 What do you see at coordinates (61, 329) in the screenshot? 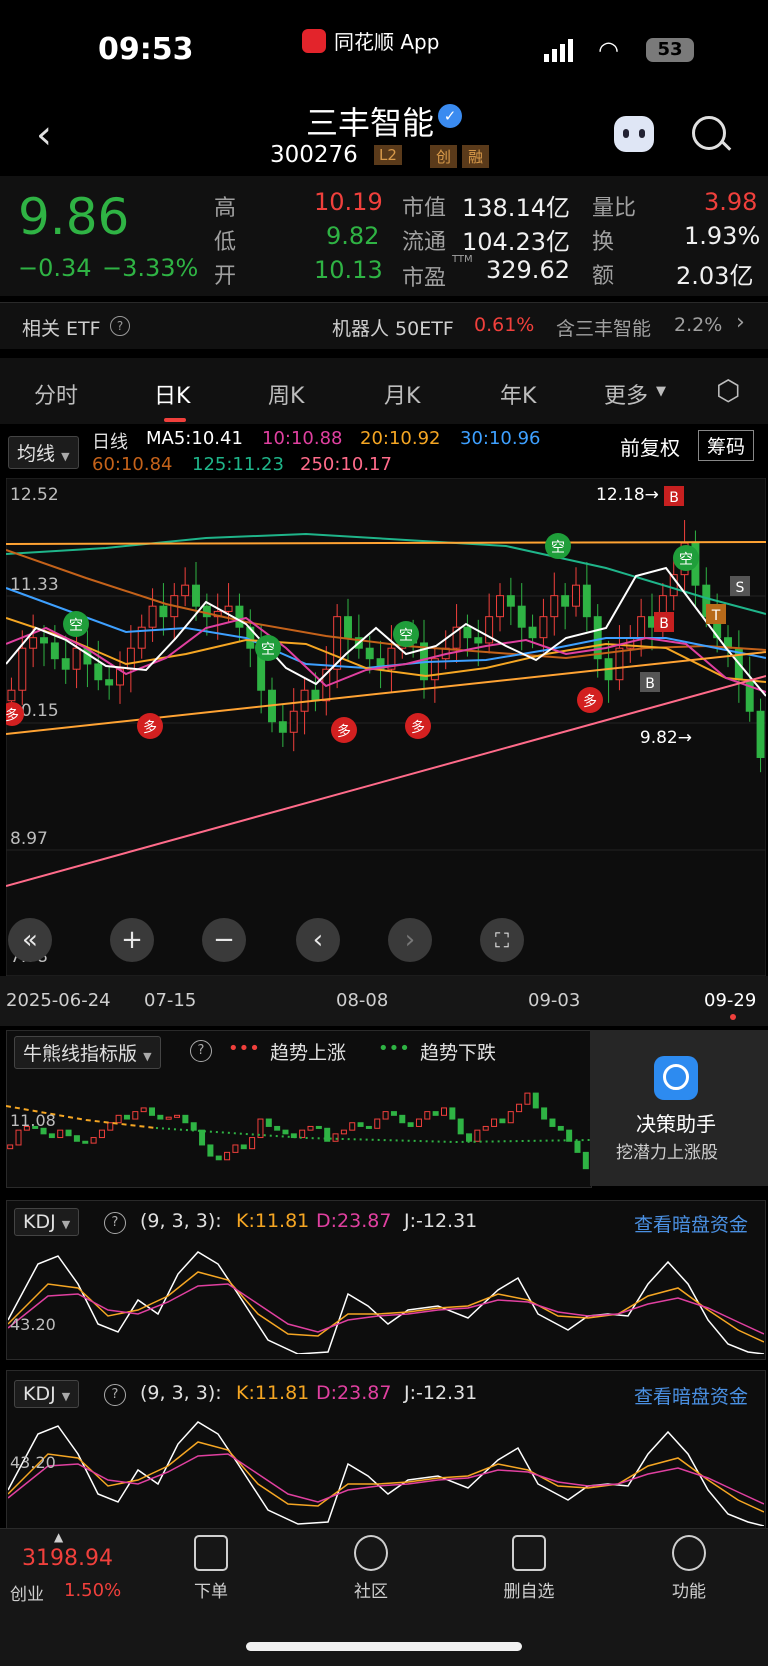
I see `etf-label: 相关 ETF` at bounding box center [61, 329].